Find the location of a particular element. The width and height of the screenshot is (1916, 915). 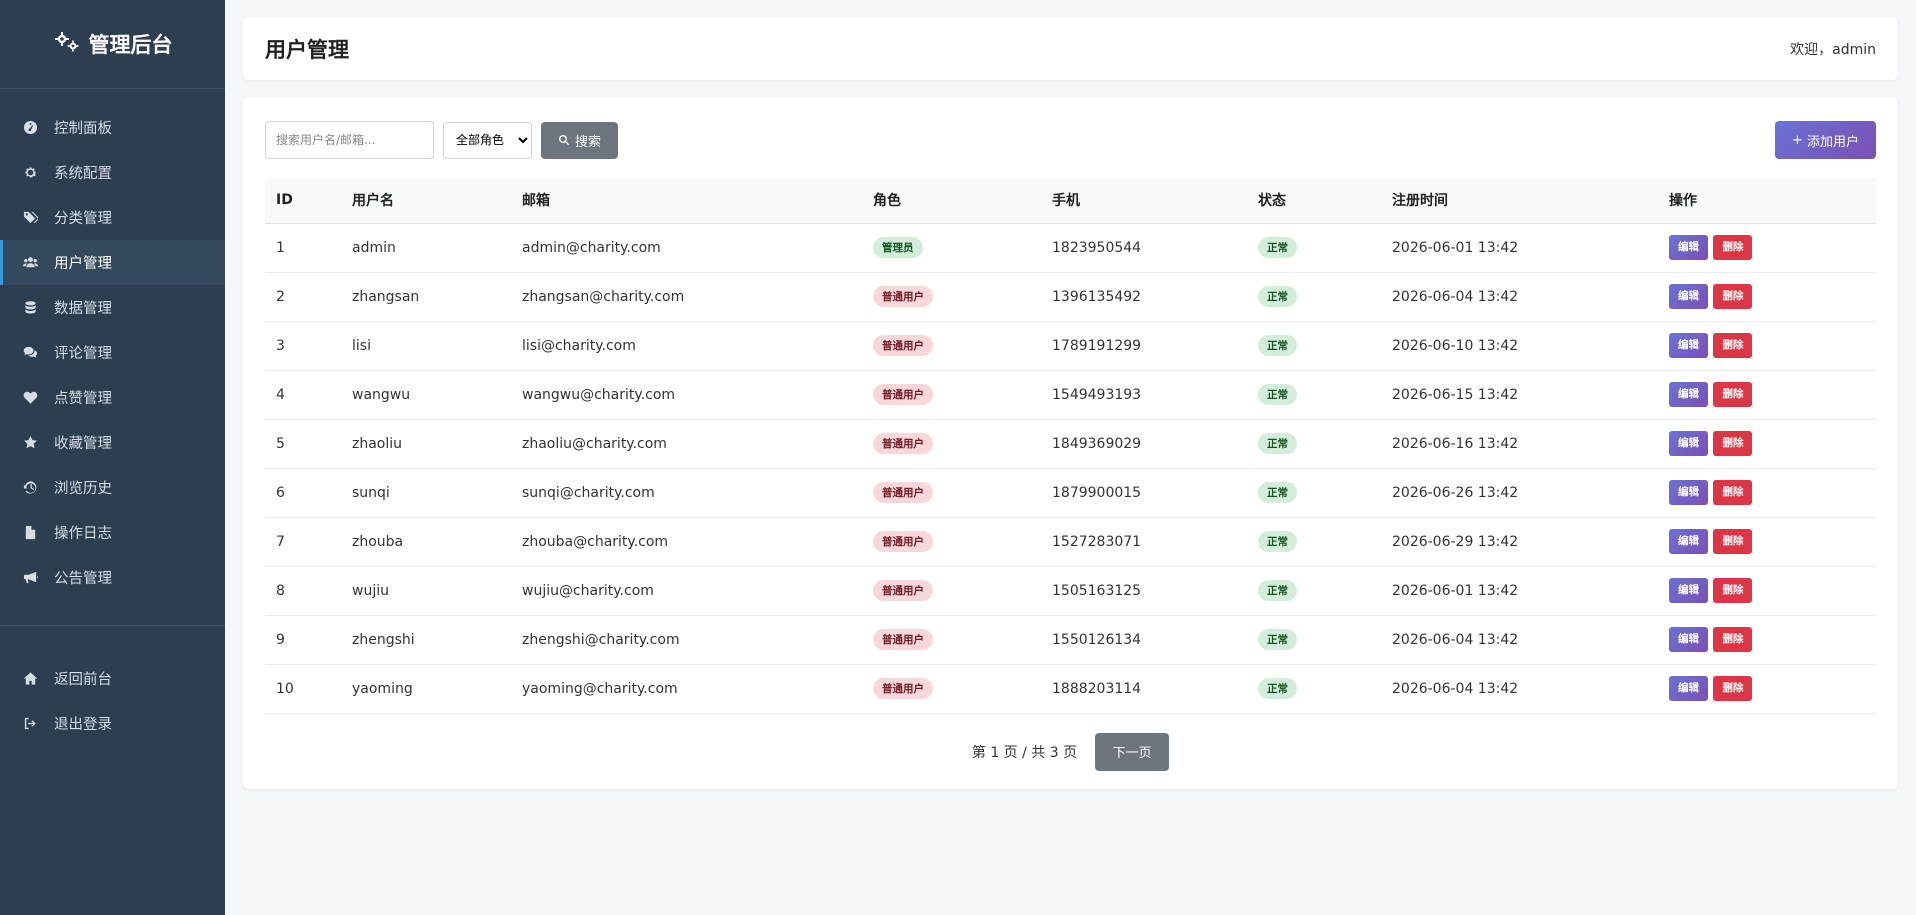

sidebar-item-favorites: 收藏管理 is located at coordinates (112, 442).